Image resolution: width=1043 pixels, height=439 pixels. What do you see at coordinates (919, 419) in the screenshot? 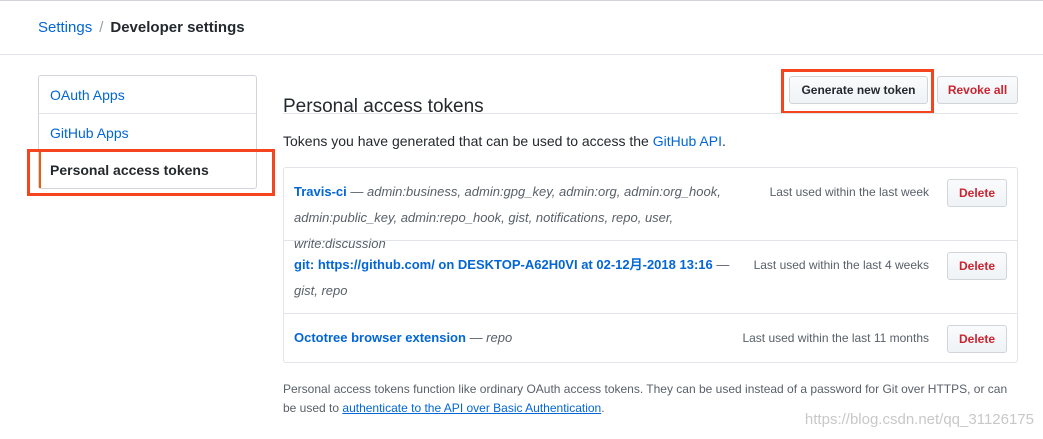
I see `watermark: https://blog.csdn.net/qq_31126175` at bounding box center [919, 419].